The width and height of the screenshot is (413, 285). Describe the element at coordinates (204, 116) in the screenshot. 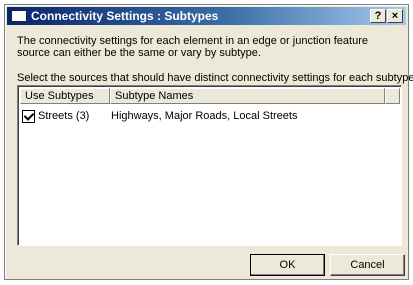

I see `subtype-names: Highways, Major Roads, Local Streets` at that location.